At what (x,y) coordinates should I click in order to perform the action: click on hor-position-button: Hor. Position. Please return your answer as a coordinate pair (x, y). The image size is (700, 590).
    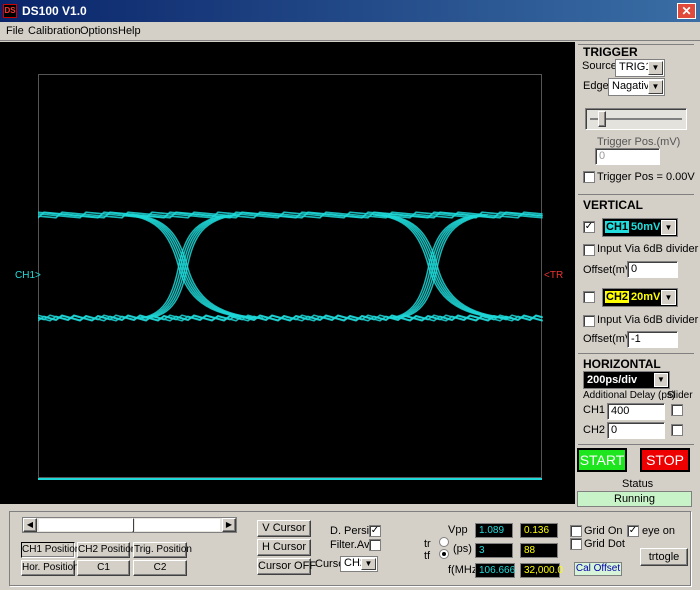
    Looking at the image, I should click on (50, 568).